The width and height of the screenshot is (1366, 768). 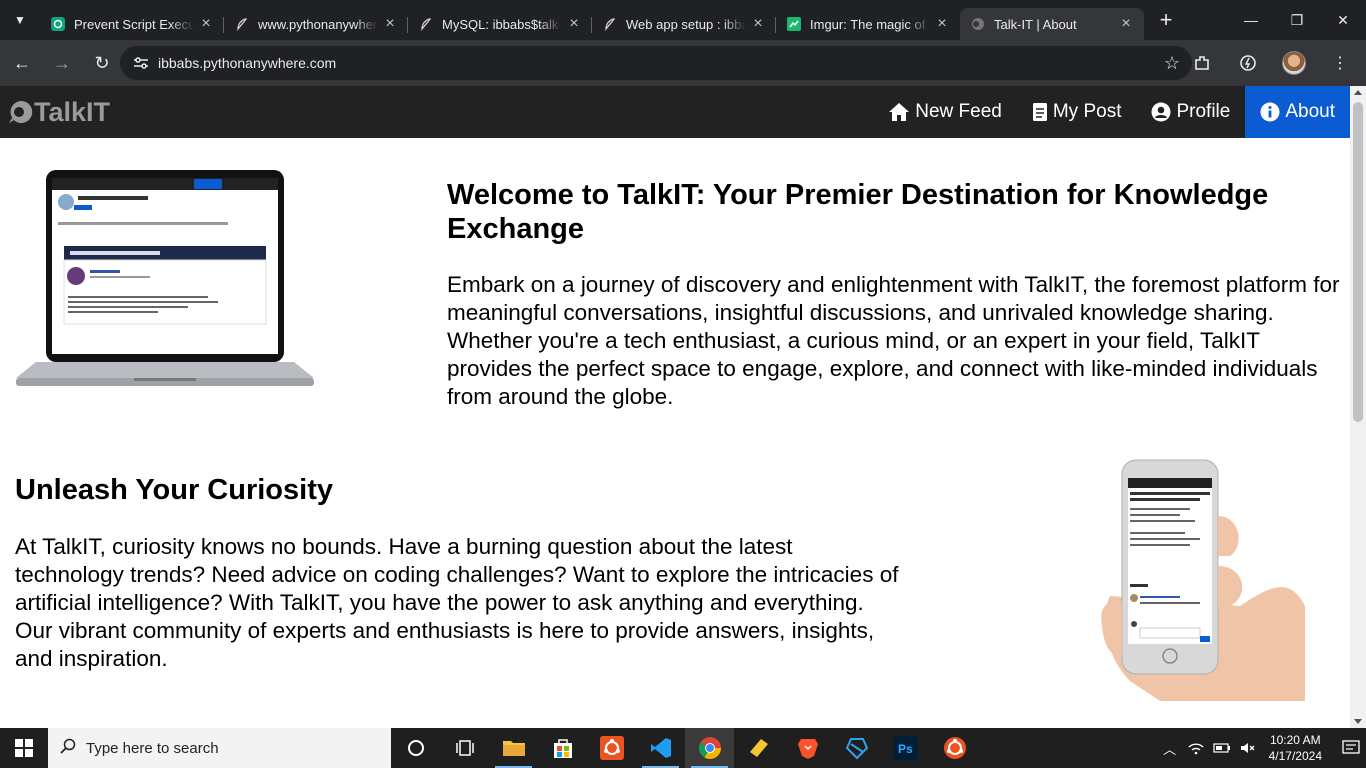 I want to click on nav-my-post-label: My Post, so click(x=1087, y=111).